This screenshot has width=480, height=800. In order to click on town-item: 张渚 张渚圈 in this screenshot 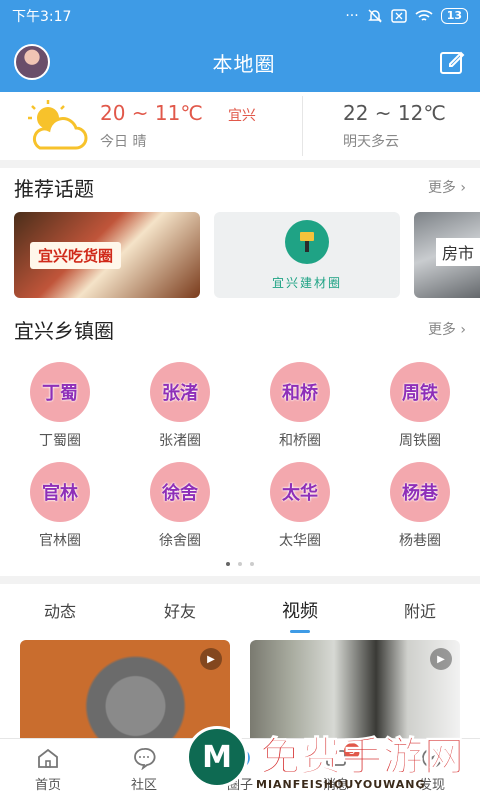, I will do `click(180, 406)`.